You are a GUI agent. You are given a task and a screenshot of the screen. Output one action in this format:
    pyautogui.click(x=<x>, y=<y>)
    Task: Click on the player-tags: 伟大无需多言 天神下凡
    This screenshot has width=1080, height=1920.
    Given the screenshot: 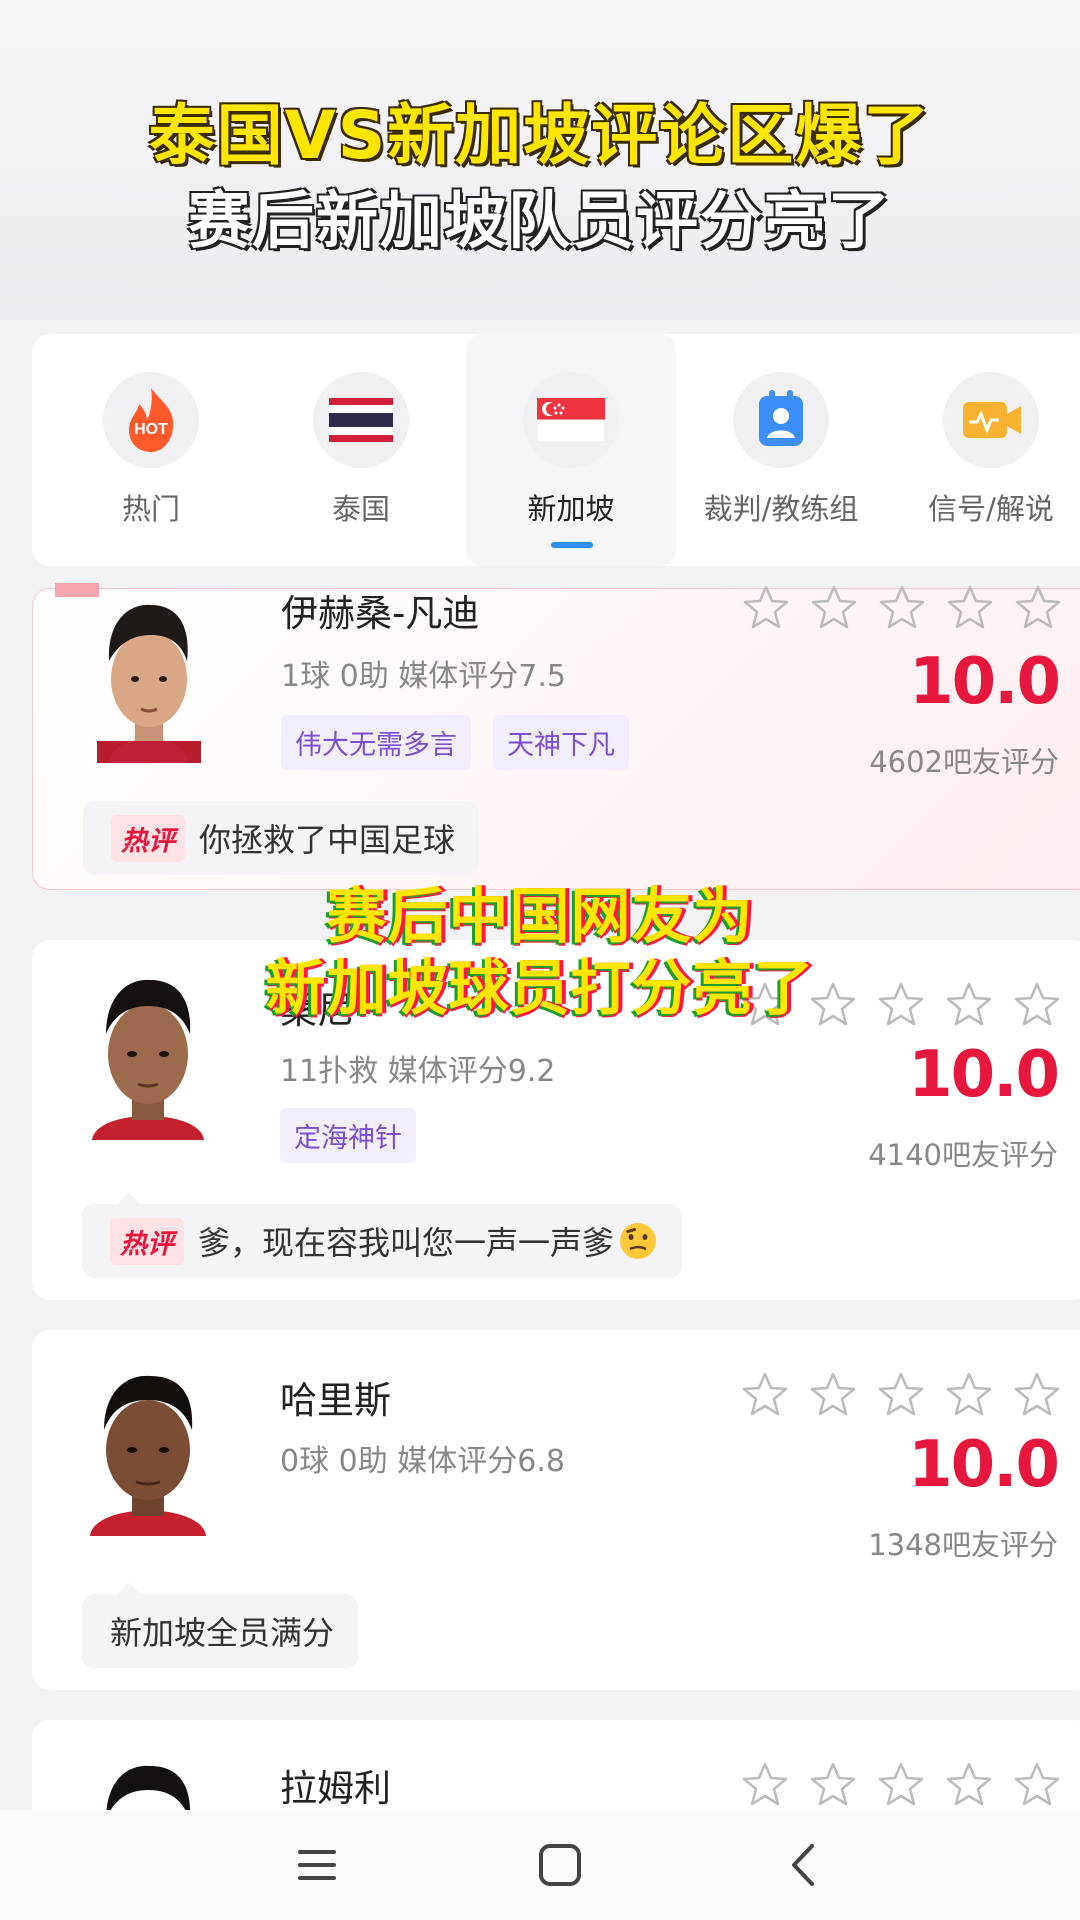 What is the action you would take?
    pyautogui.click(x=455, y=742)
    